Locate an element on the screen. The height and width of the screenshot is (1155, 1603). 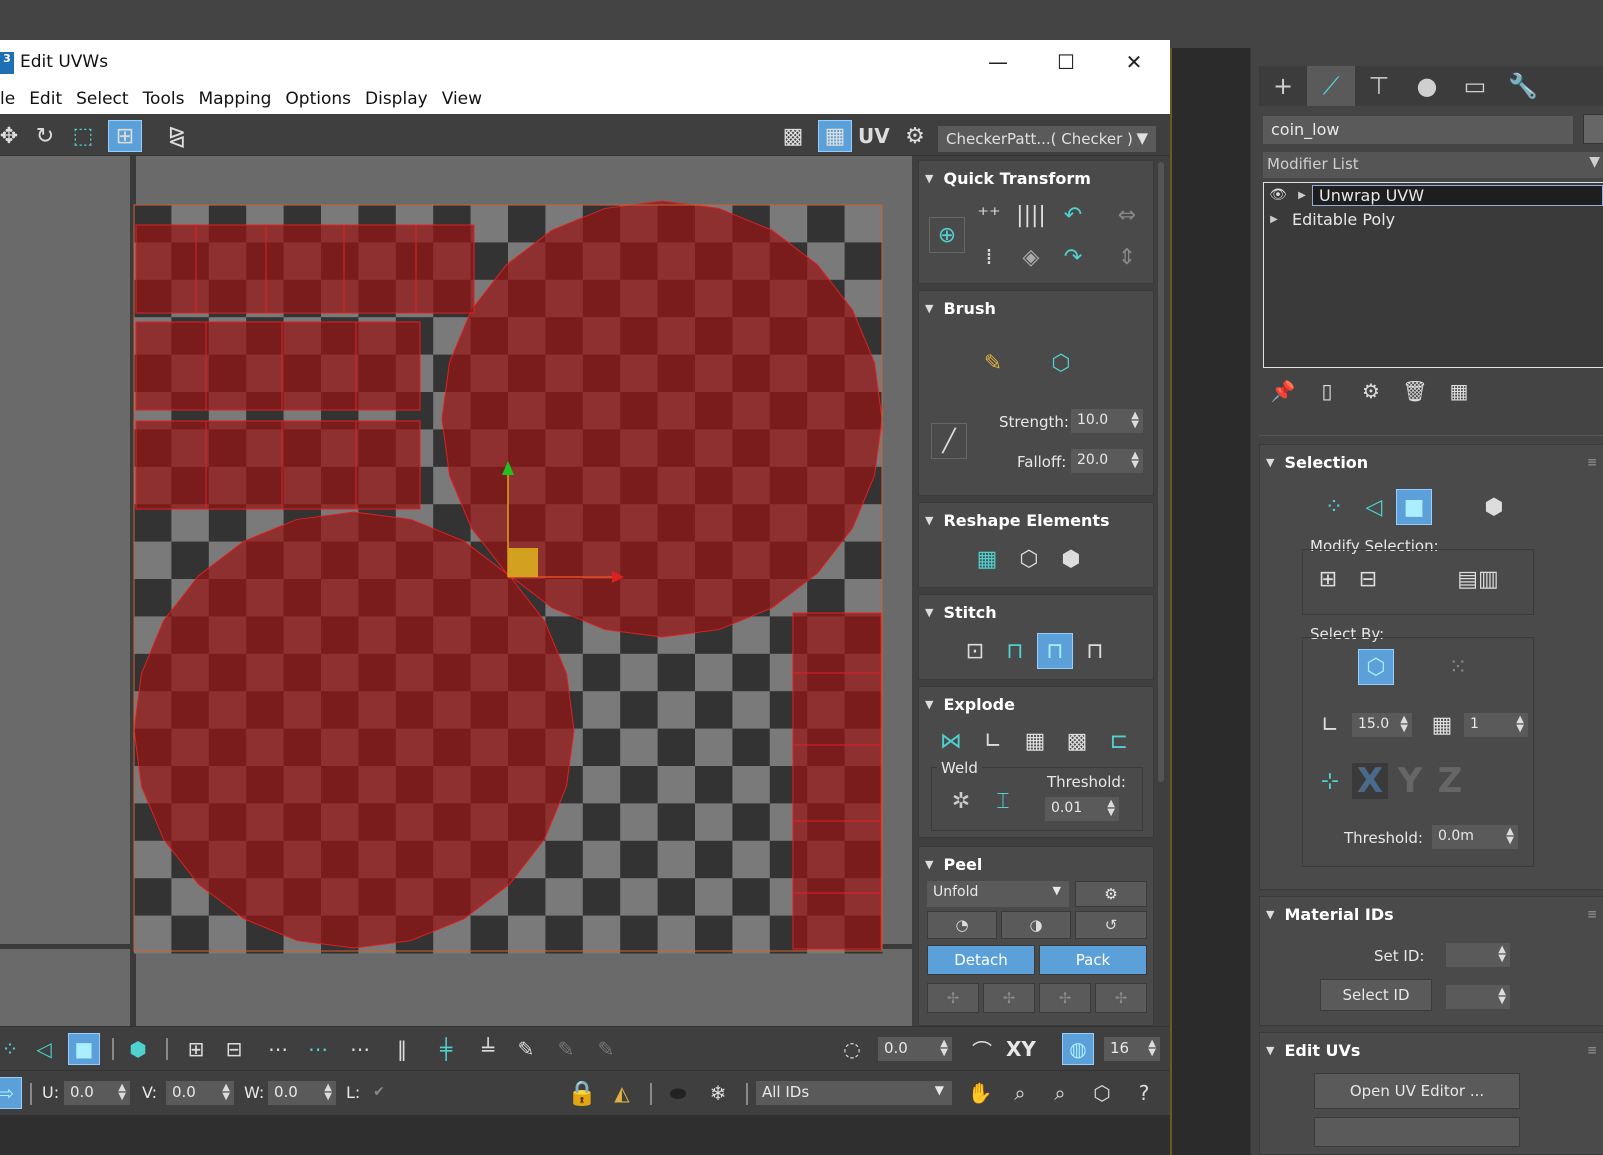
move-icon: ✥ is located at coordinates (13, 136).